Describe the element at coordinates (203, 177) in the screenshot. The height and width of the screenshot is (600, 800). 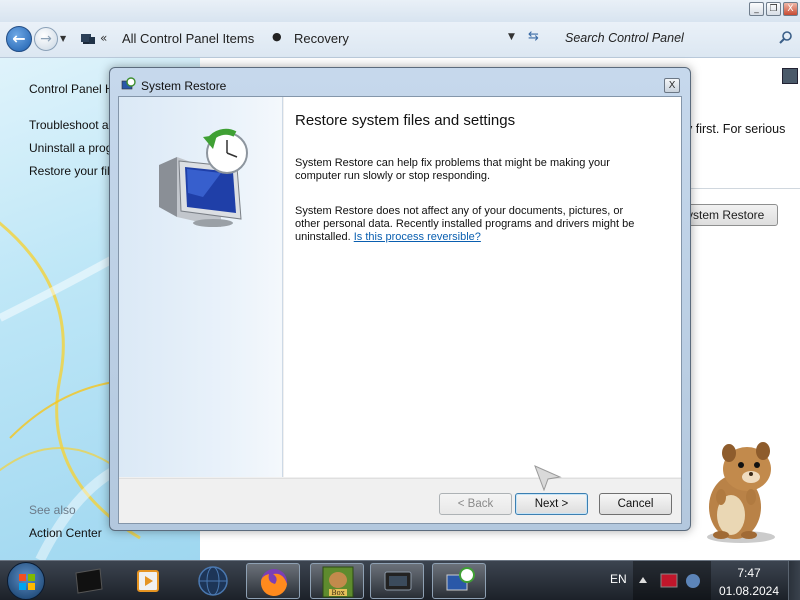
I see `system-restore-graphic-icon` at that location.